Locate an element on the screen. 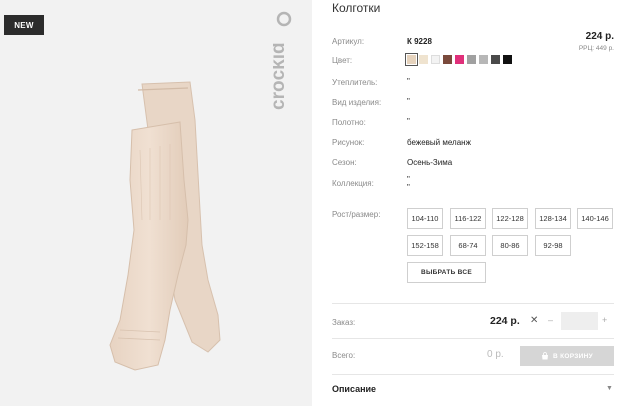 Image resolution: width=640 pixels, height=406 pixels. bag-icon is located at coordinates (545, 356).